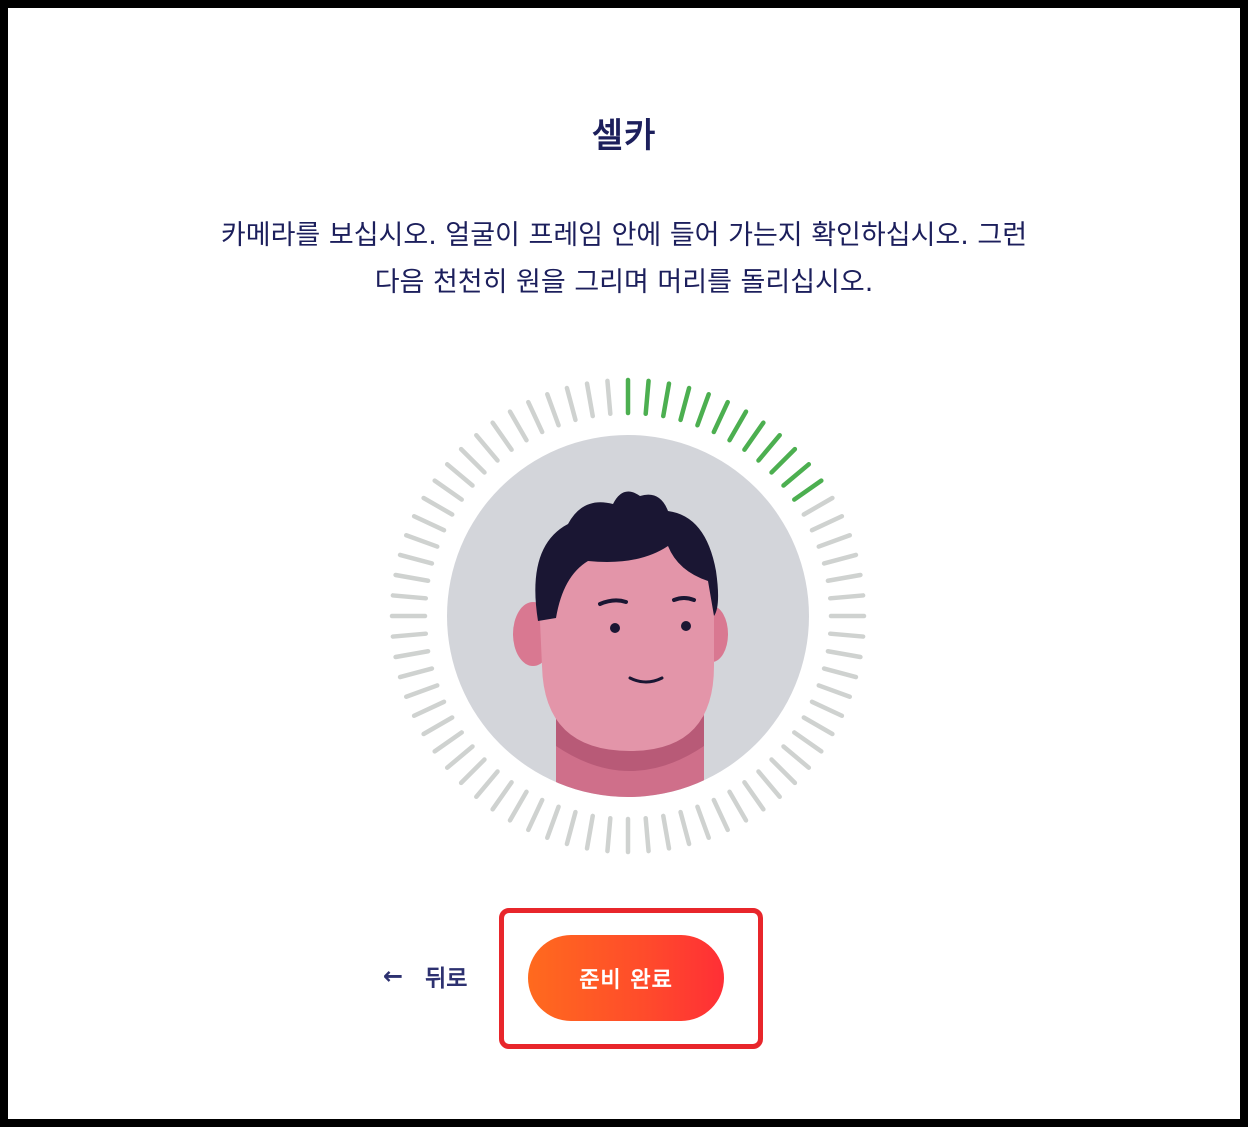 The height and width of the screenshot is (1127, 1248). Describe the element at coordinates (446, 979) in the screenshot. I see `back-label: 뒤로` at that location.